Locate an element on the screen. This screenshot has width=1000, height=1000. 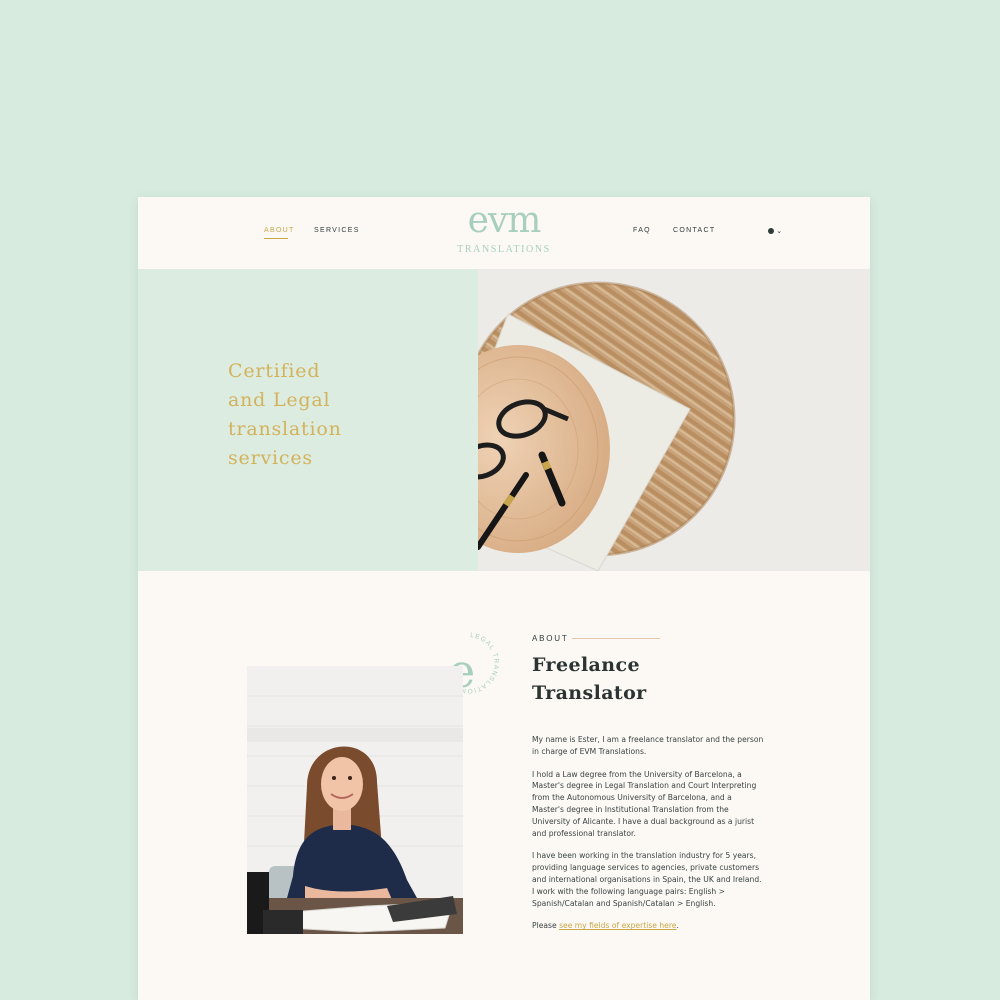
portrait-photo is located at coordinates (355, 800).